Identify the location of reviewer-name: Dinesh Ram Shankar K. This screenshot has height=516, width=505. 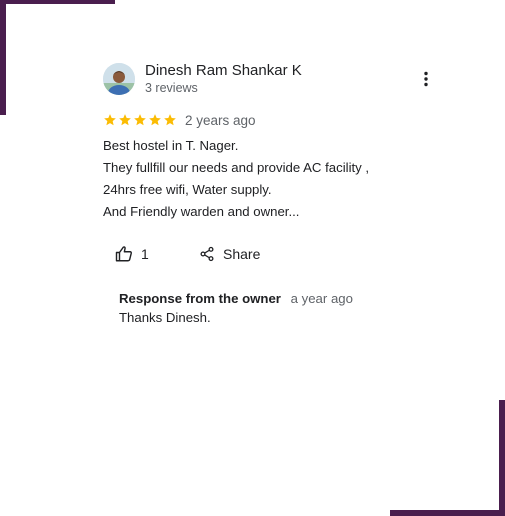
(223, 70).